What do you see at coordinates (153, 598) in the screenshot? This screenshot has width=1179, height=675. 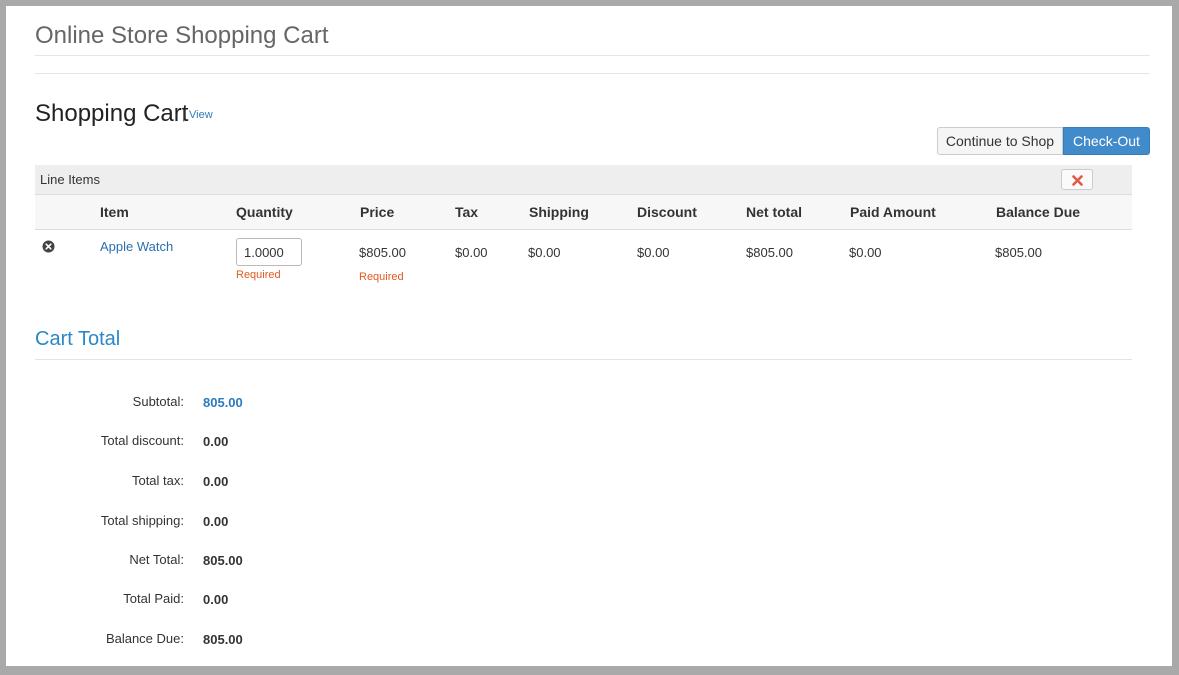 I see `total-paid-label: Total Paid:` at bounding box center [153, 598].